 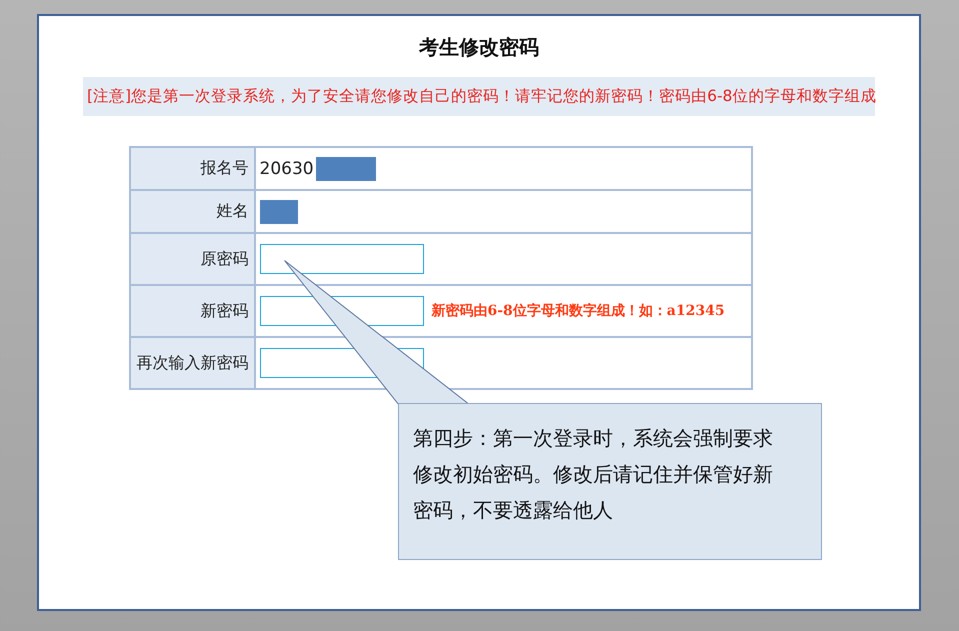 What do you see at coordinates (192, 168) in the screenshot?
I see `field-label: 报名号` at bounding box center [192, 168].